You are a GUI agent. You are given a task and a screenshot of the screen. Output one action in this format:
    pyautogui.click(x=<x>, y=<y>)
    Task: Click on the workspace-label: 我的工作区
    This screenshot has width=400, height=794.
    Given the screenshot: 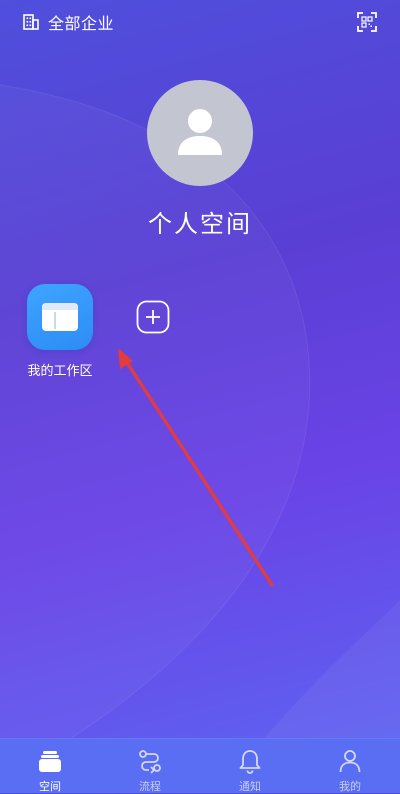 What is the action you would take?
    pyautogui.click(x=60, y=371)
    